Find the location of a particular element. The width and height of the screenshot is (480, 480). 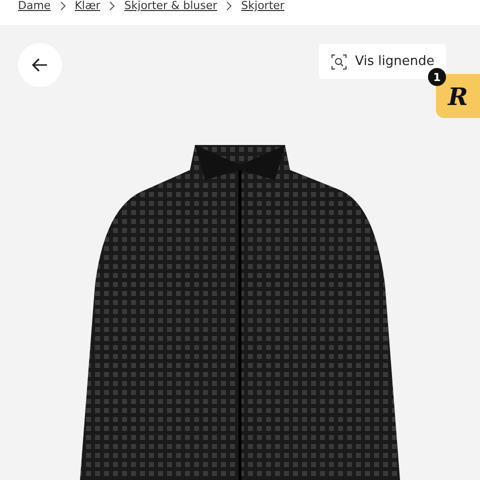

breadcrumb-link: Dame is located at coordinates (34, 6).